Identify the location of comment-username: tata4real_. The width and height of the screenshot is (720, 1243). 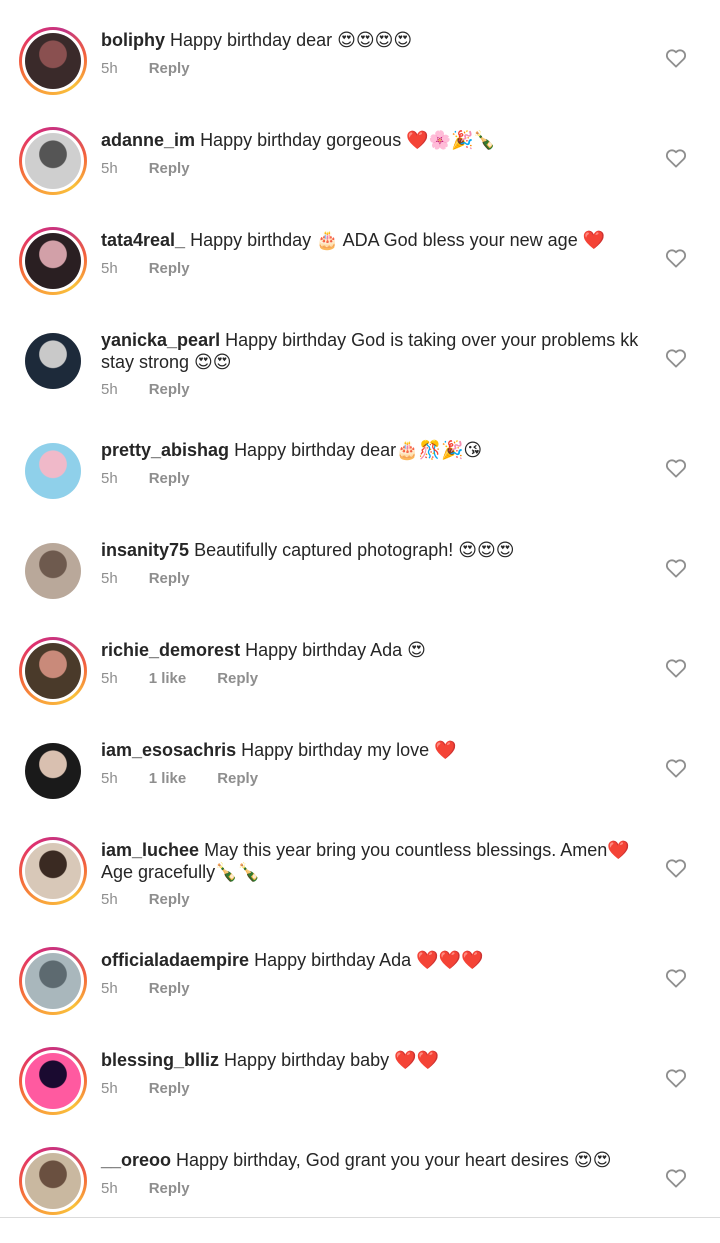
(143, 240).